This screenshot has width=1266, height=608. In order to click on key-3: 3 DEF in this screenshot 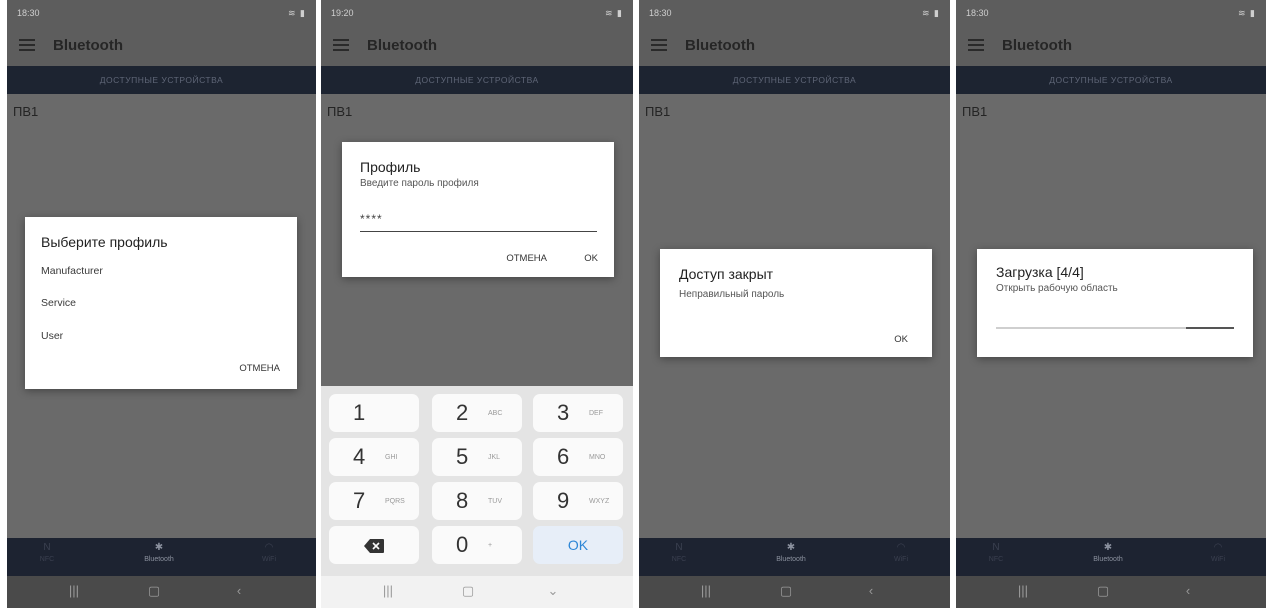, I will do `click(578, 413)`.